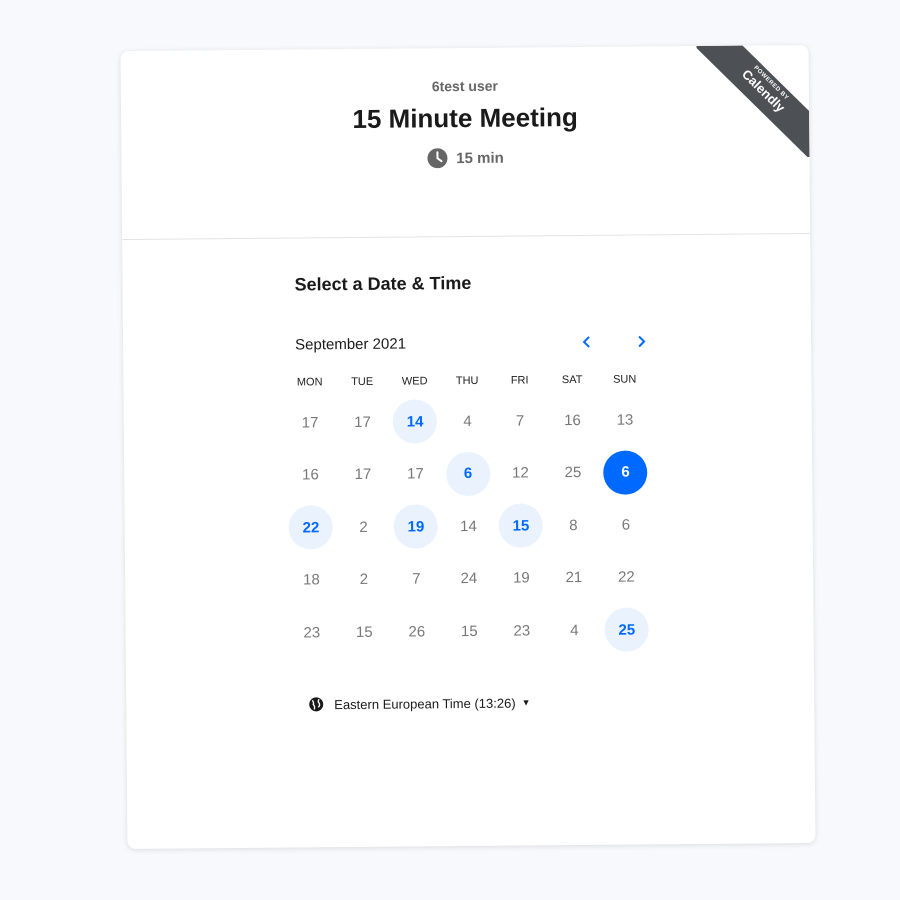  I want to click on calendar-day: 25, so click(573, 473).